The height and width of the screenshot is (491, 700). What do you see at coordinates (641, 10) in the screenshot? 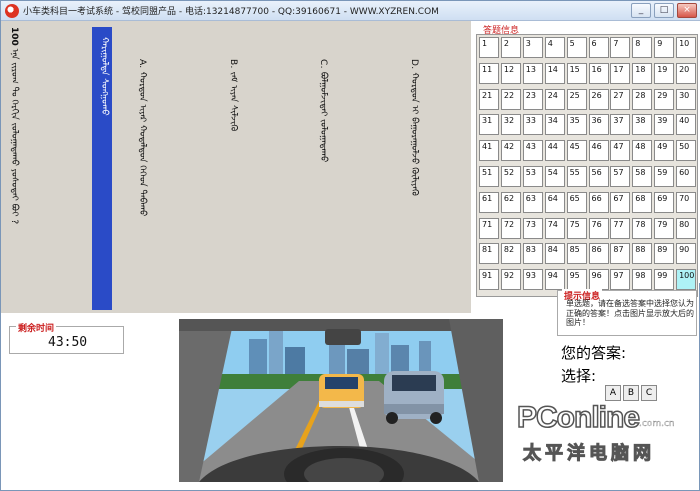
I see `minimize-button: _` at bounding box center [641, 10].